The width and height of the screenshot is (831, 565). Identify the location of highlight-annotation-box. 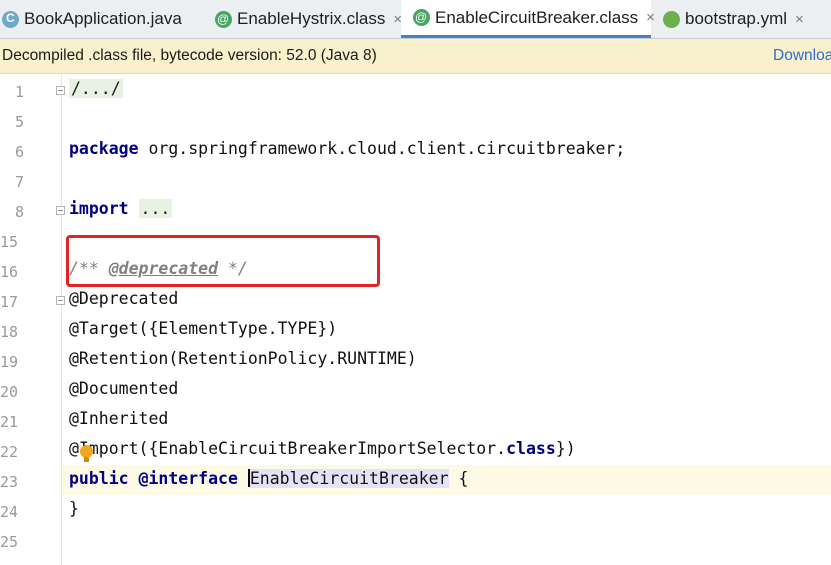
(223, 261).